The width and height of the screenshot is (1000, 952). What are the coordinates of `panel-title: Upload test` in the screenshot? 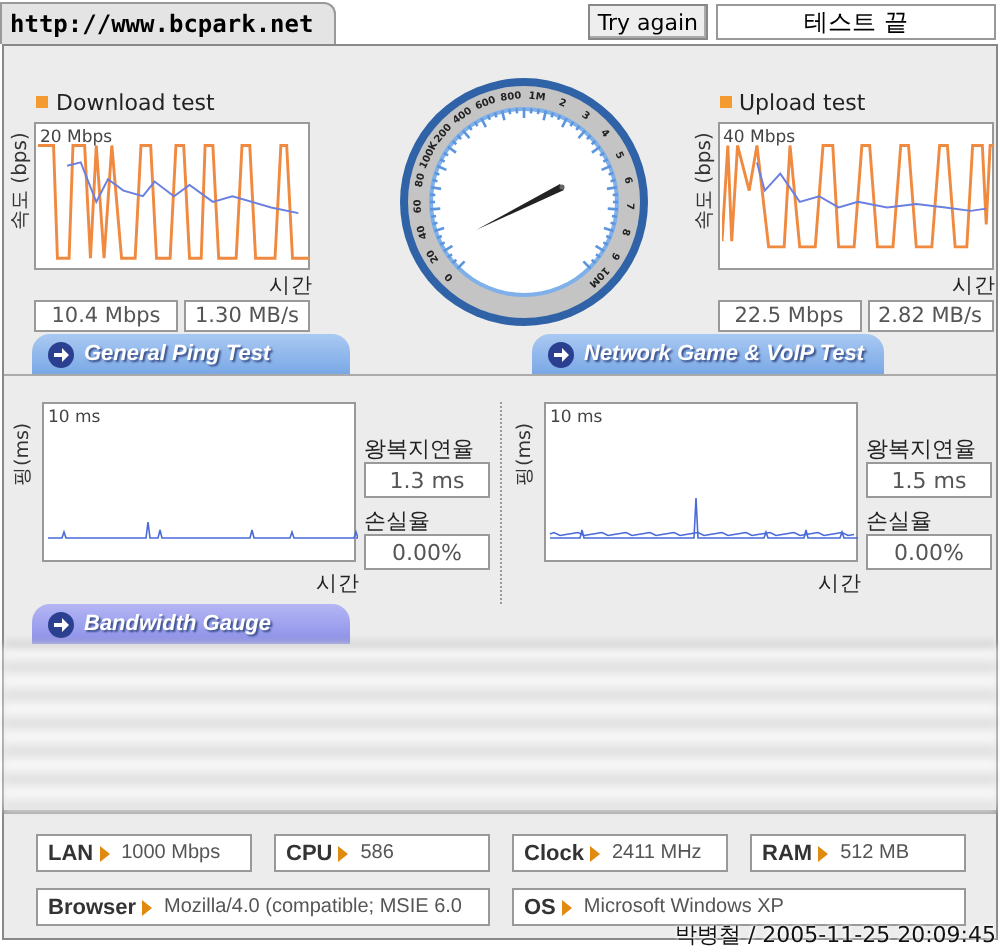 It's located at (802, 102).